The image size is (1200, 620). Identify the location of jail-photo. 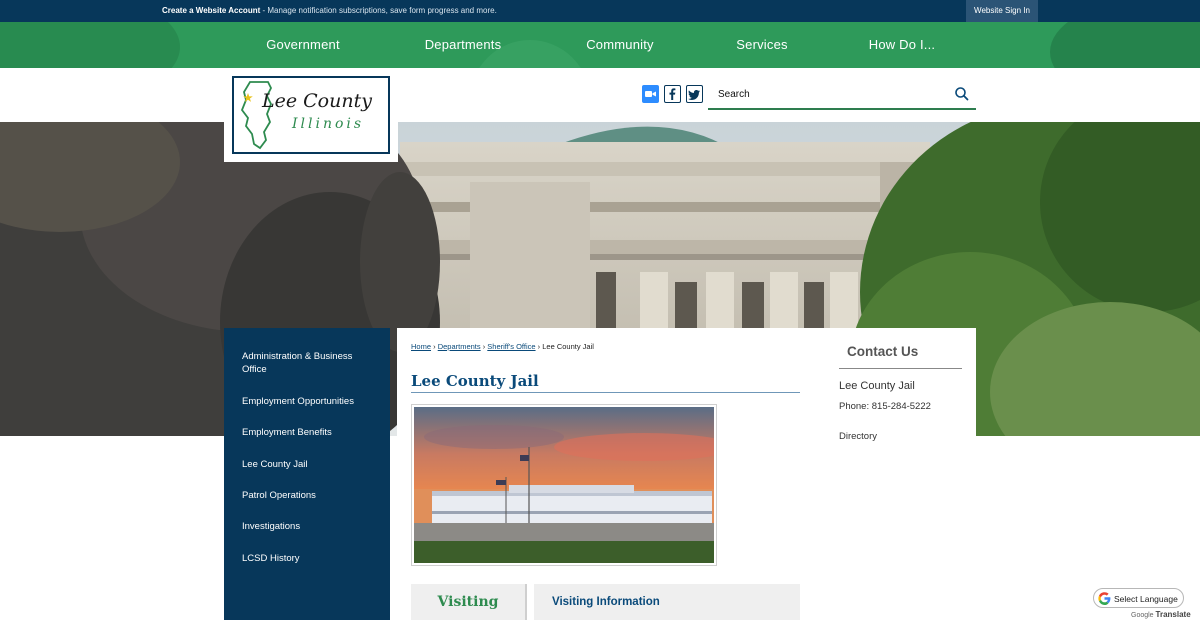
(572, 485).